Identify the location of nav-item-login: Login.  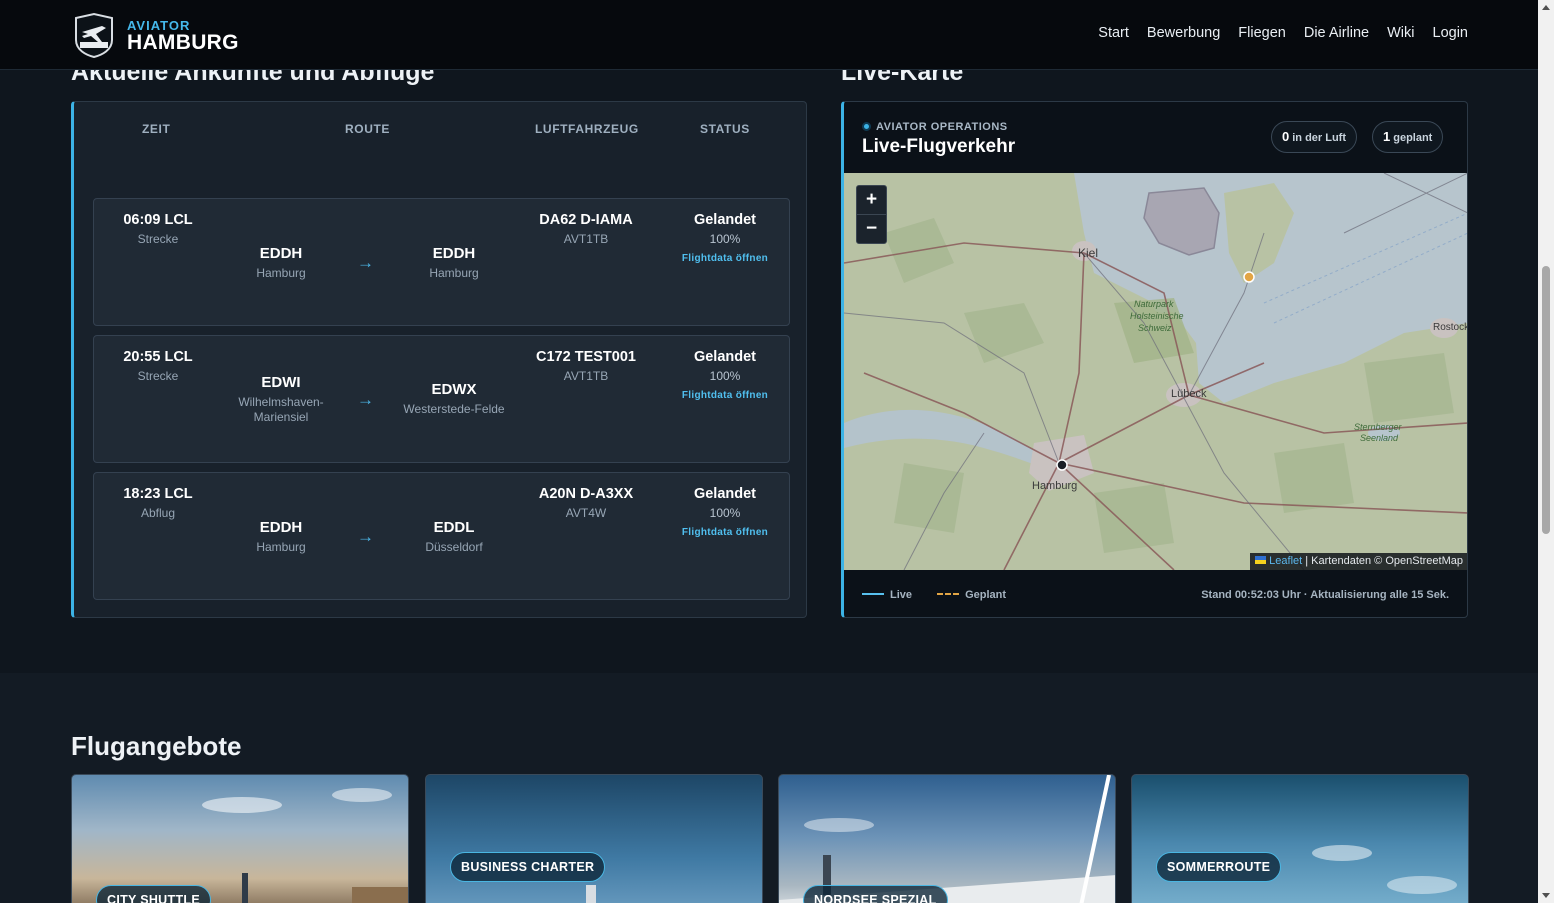
(1450, 33).